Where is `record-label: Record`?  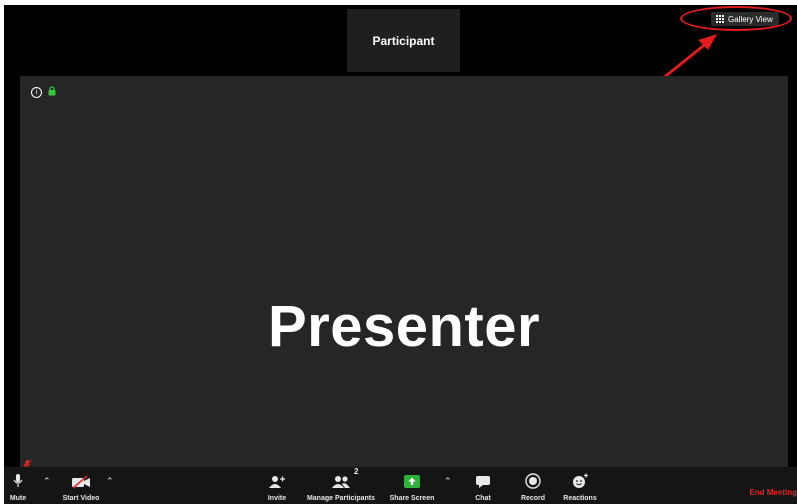
record-label: Record is located at coordinates (533, 498).